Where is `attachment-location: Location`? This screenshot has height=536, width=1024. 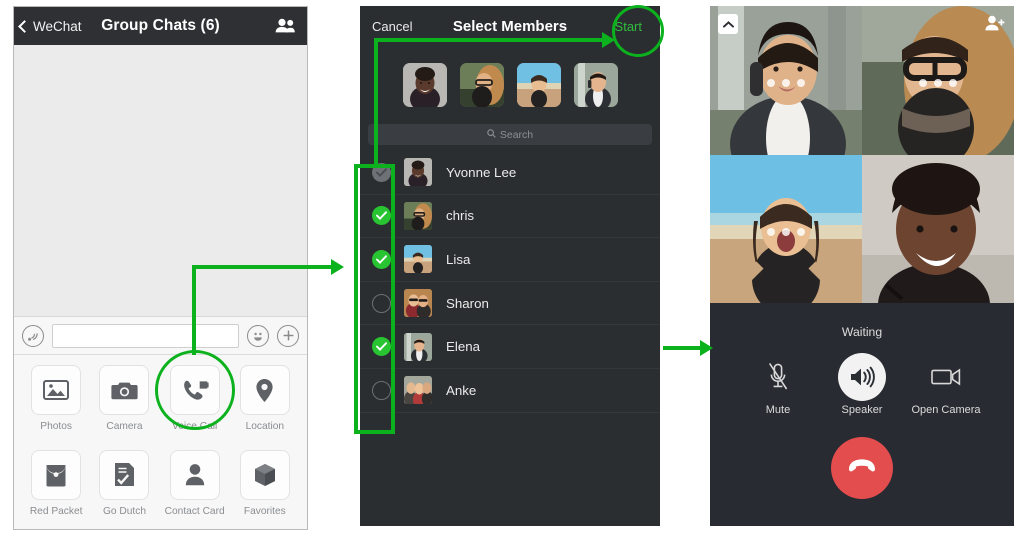 attachment-location: Location is located at coordinates (265, 405).